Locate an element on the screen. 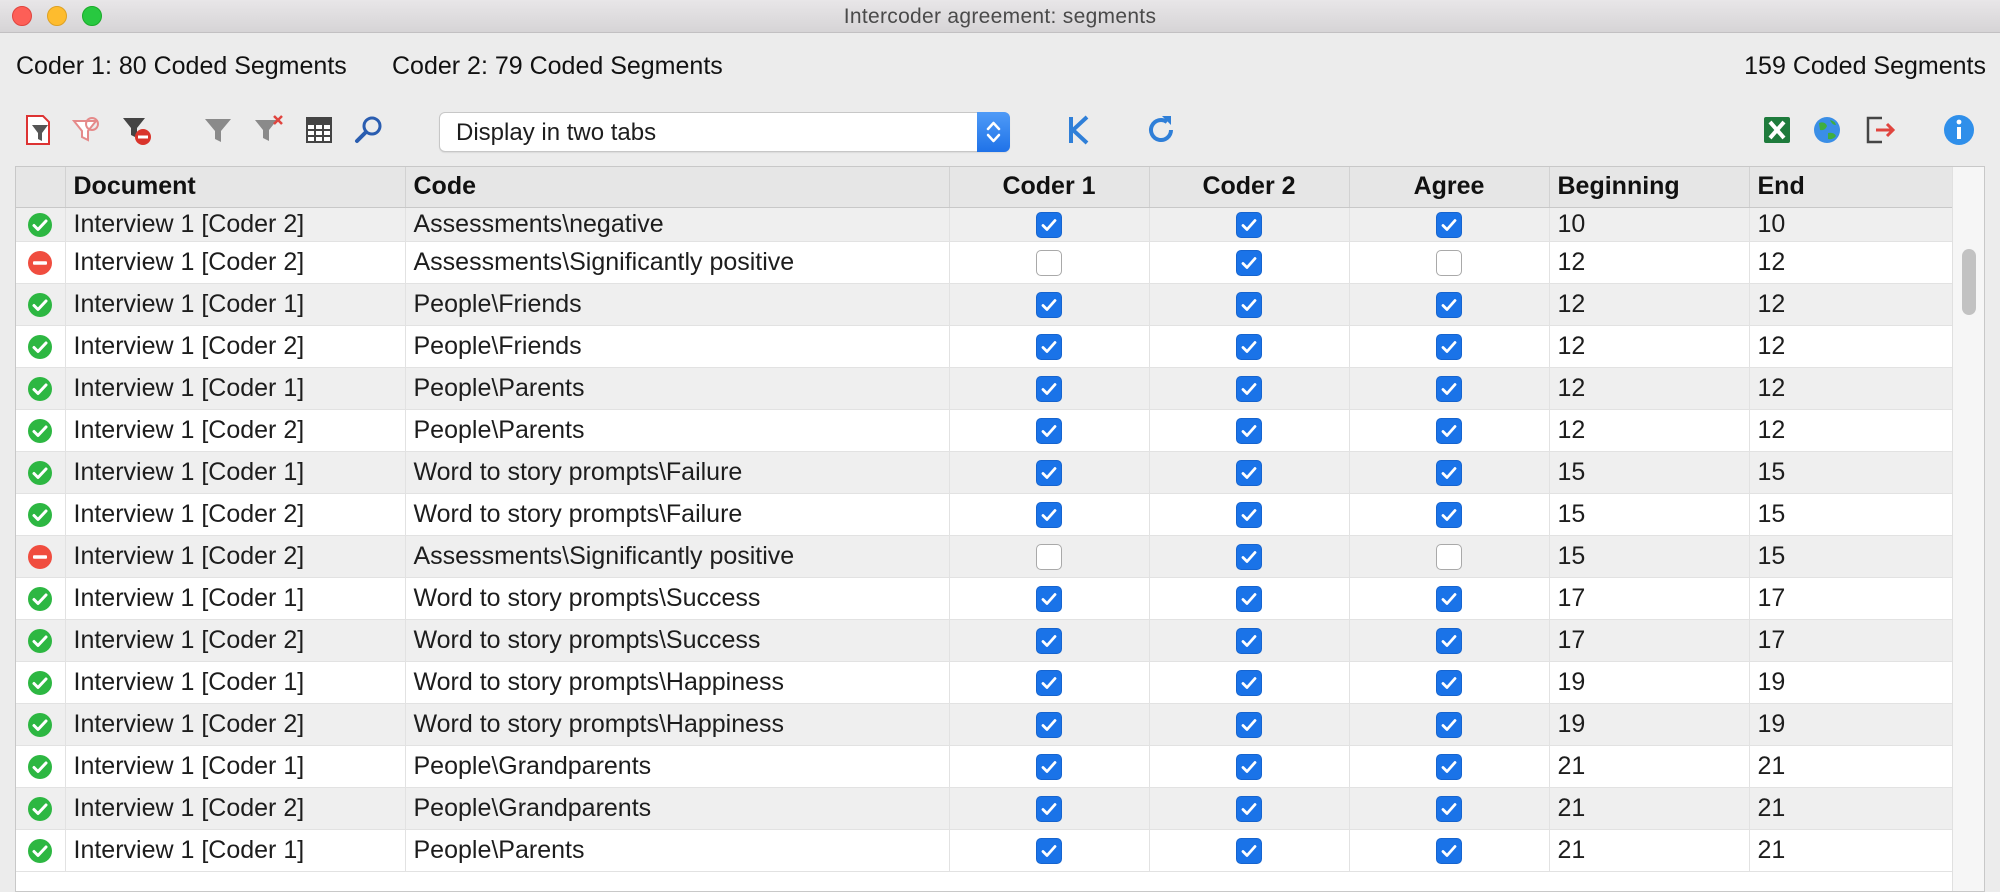 The width and height of the screenshot is (2000, 892). table-row: Interview 1 [Coder 1] People\Parents 21 21 is located at coordinates (984, 850).